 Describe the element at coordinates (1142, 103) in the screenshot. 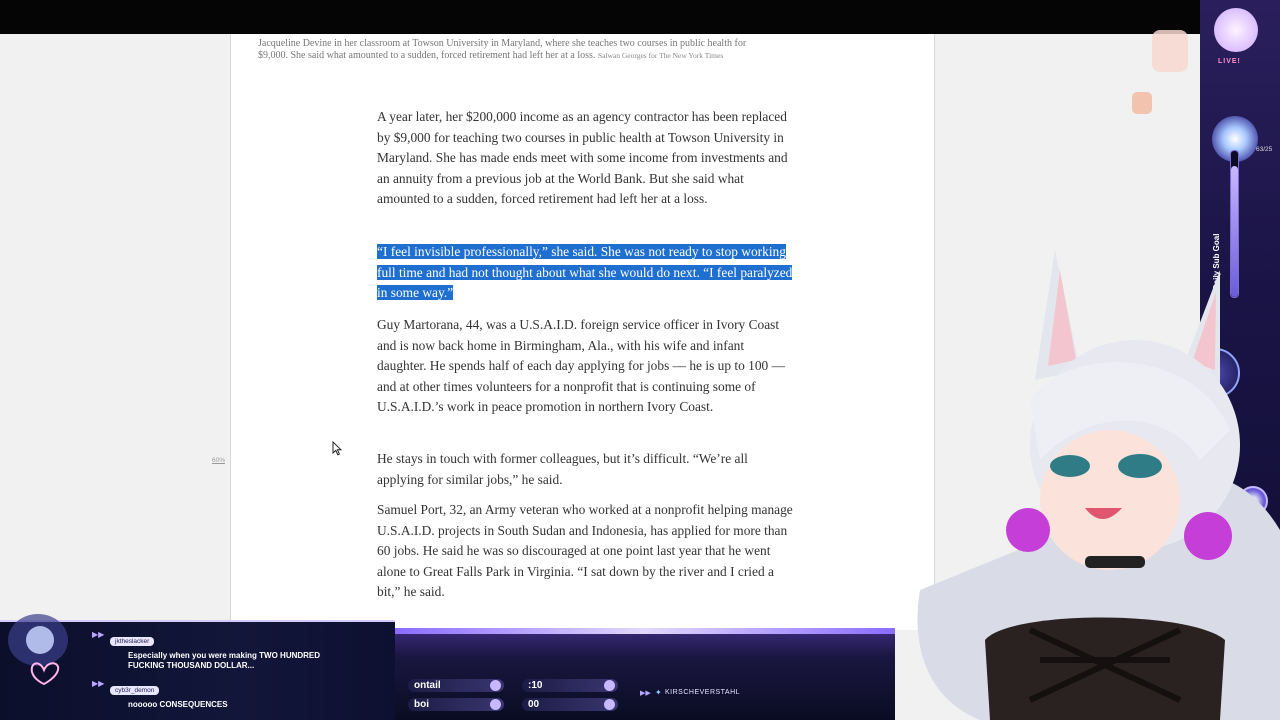

I see `lantern-small-icon` at that location.